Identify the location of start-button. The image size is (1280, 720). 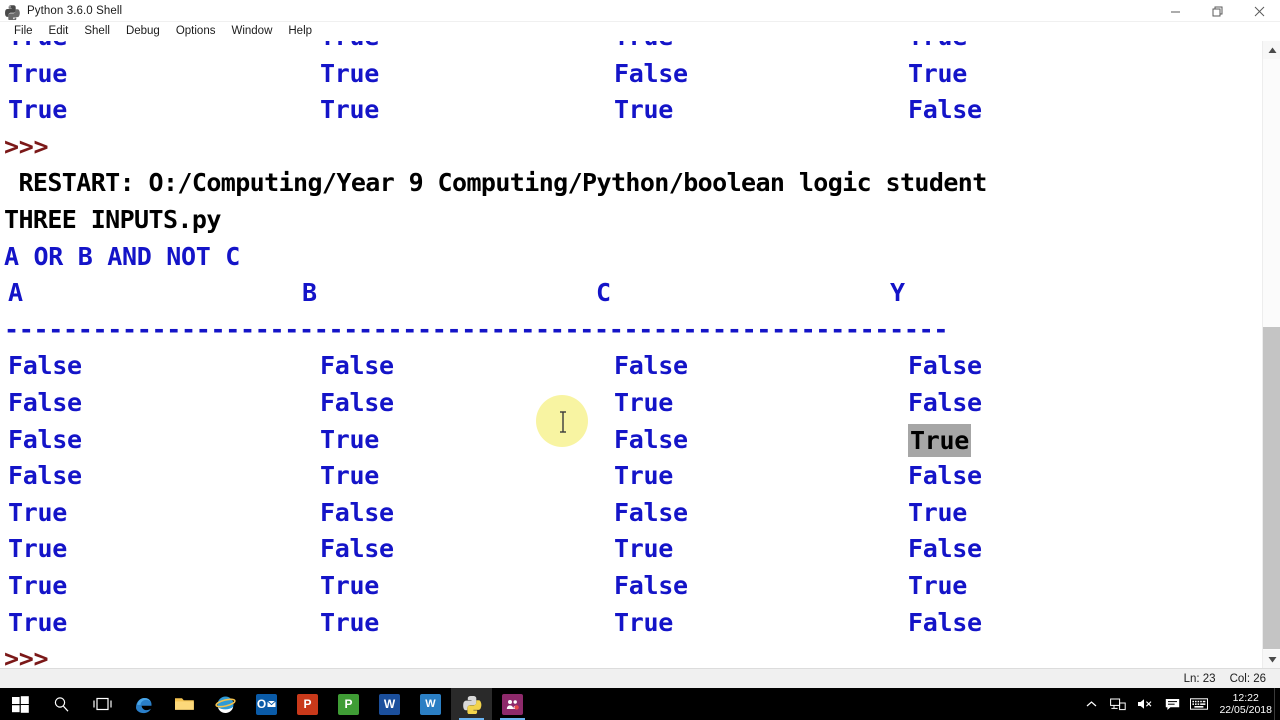
(20, 704).